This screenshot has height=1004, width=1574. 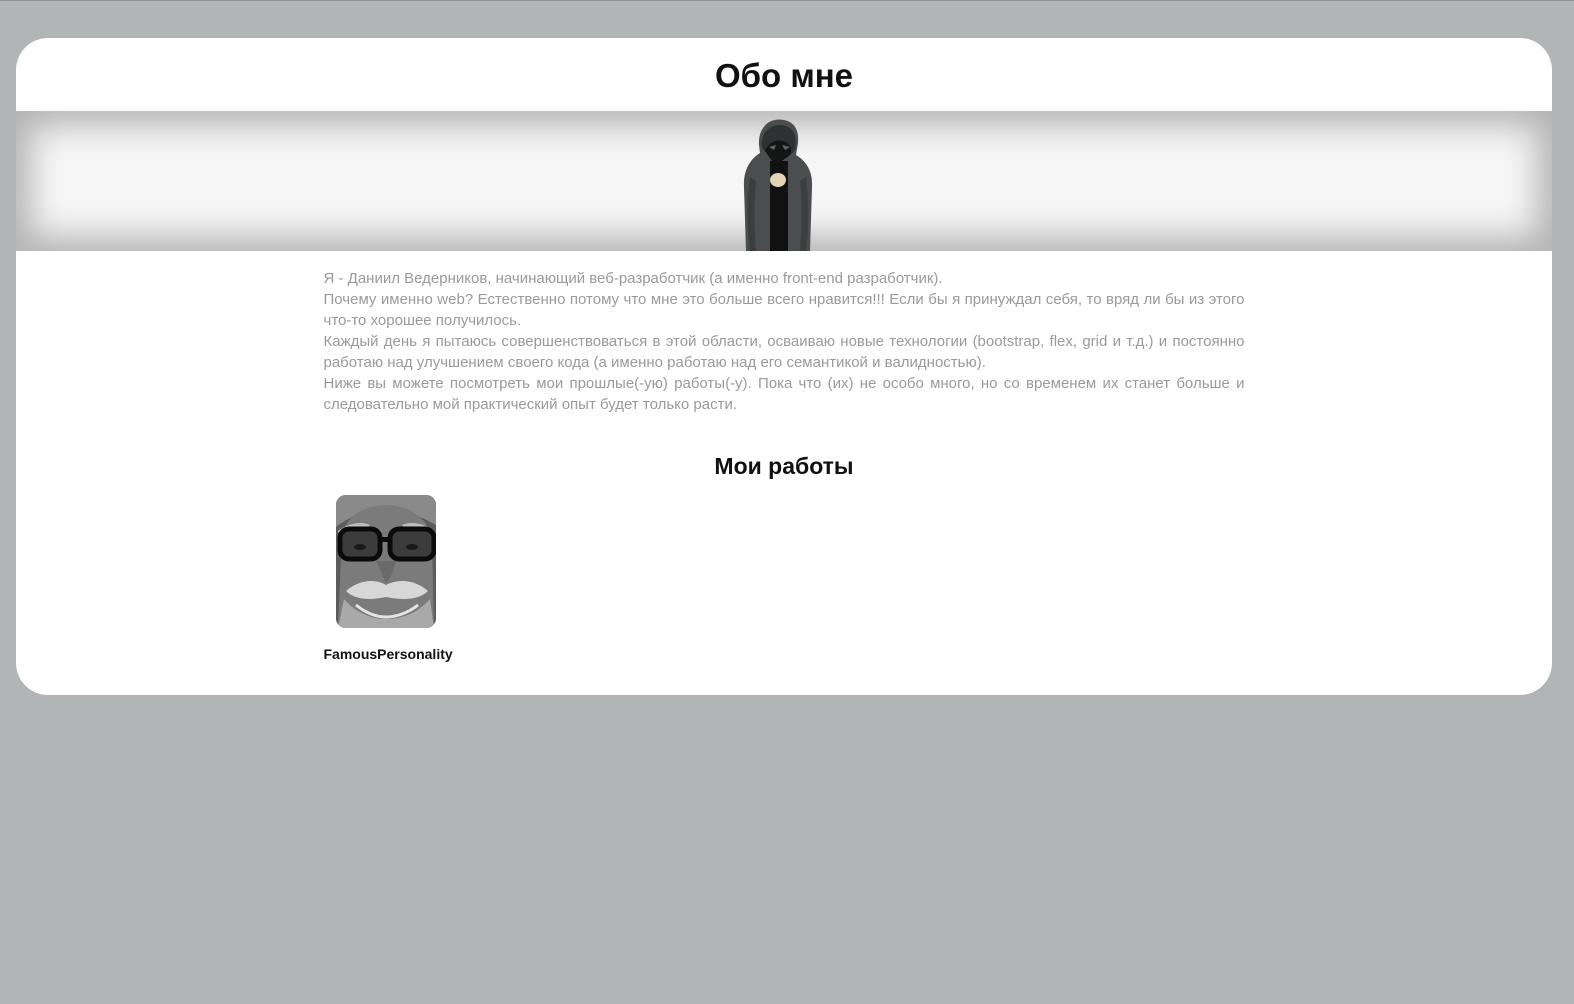 I want to click on hero-banner, so click(x=784, y=181).